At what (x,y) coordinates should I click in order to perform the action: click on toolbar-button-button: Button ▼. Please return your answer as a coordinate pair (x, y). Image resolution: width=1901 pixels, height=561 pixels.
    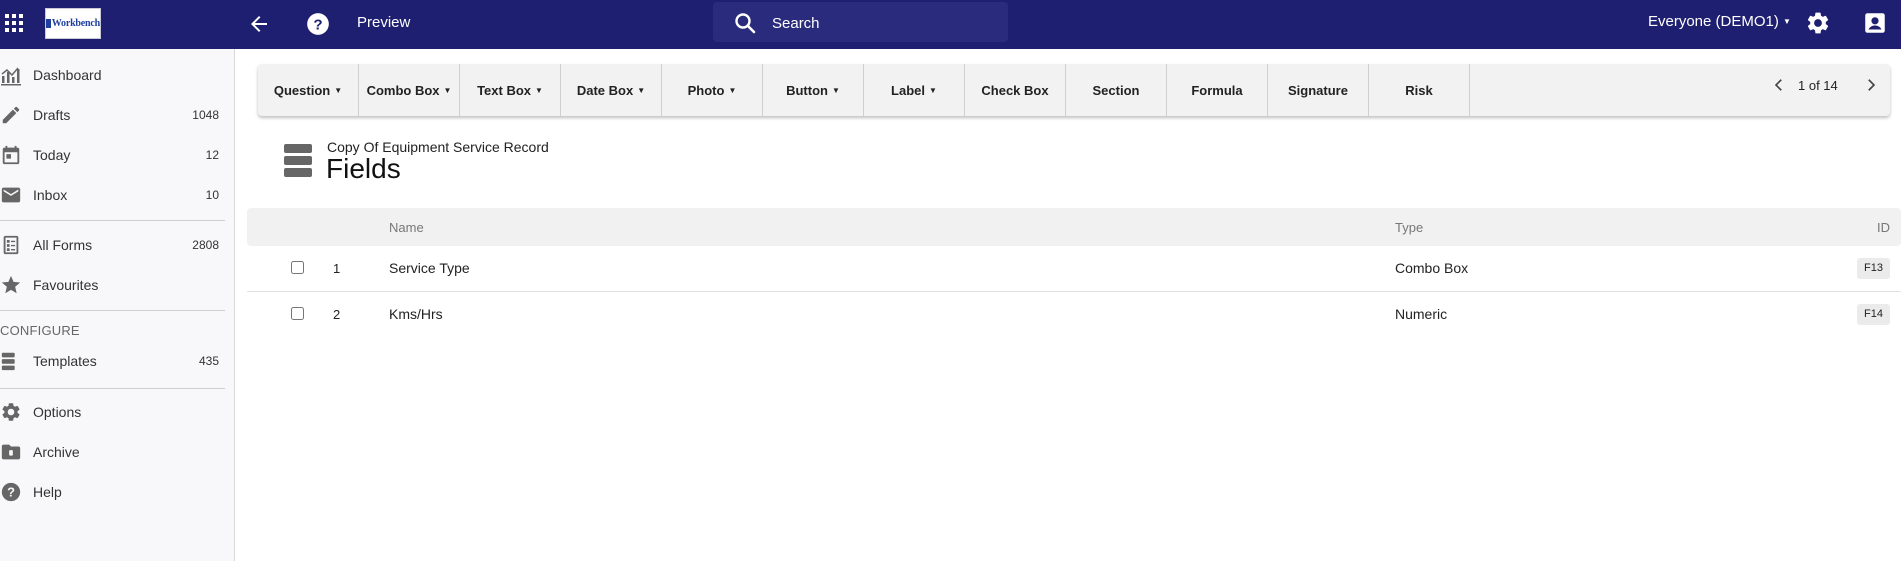
    Looking at the image, I should click on (813, 90).